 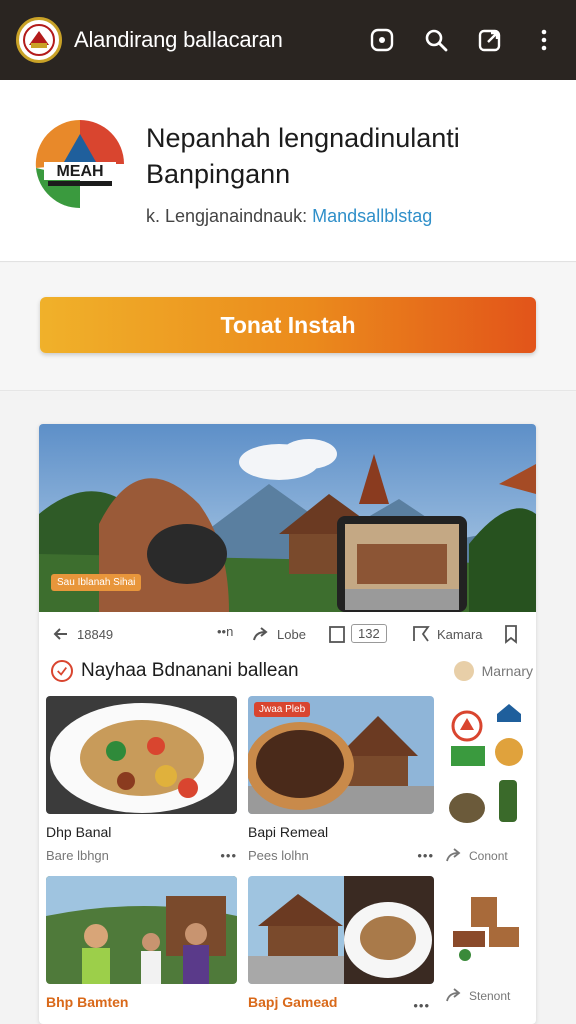 What do you see at coordinates (95, 634) in the screenshot?
I see `back-count: 18849` at bounding box center [95, 634].